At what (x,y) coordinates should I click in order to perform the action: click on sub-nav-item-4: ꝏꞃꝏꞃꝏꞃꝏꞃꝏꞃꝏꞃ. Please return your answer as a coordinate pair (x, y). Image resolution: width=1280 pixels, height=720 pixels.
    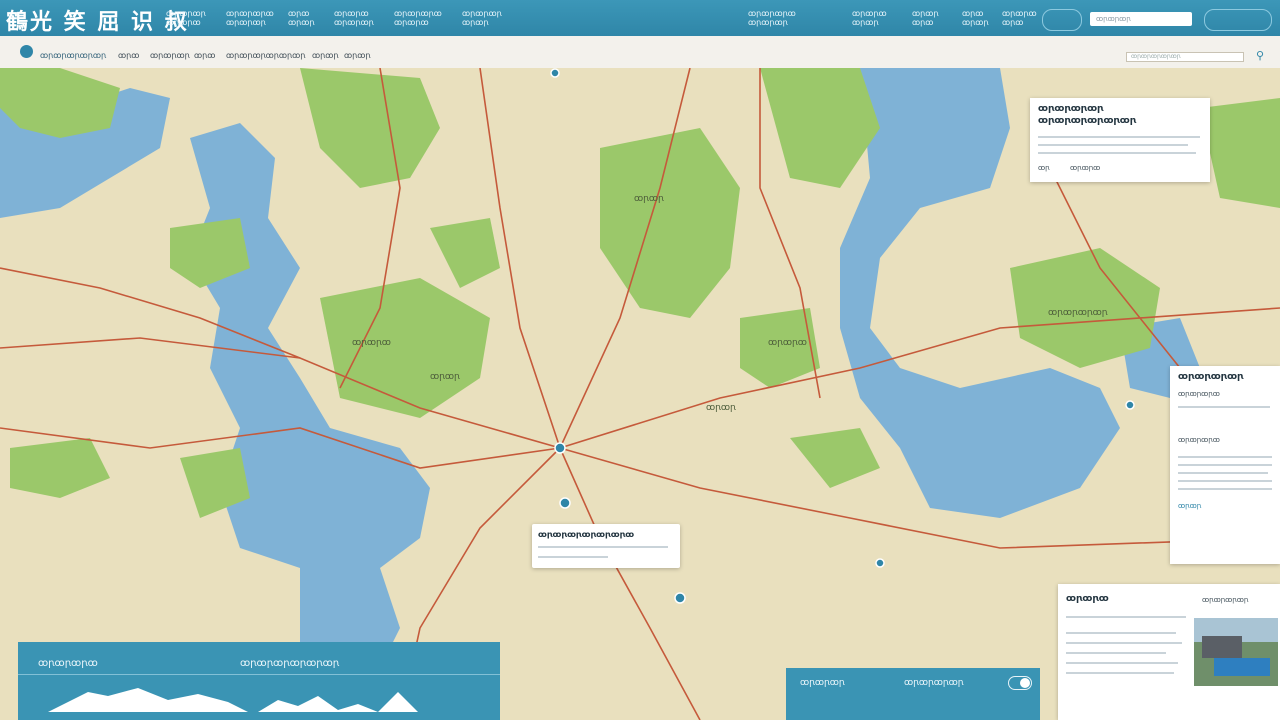
    Looking at the image, I should click on (265, 55).